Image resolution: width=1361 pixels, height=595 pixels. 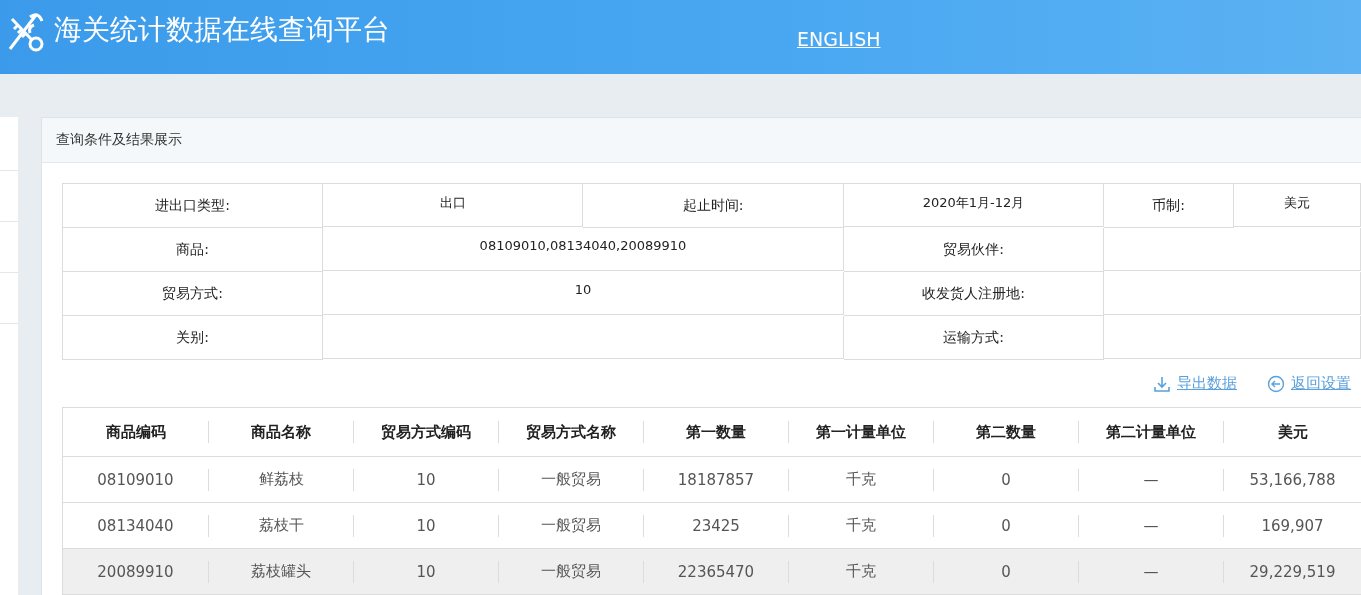 I want to click on table-row: 20089910 荔枝罐头 10 一般贸易 22365470 千克 0 — 29,229,519, so click(x=712, y=571).